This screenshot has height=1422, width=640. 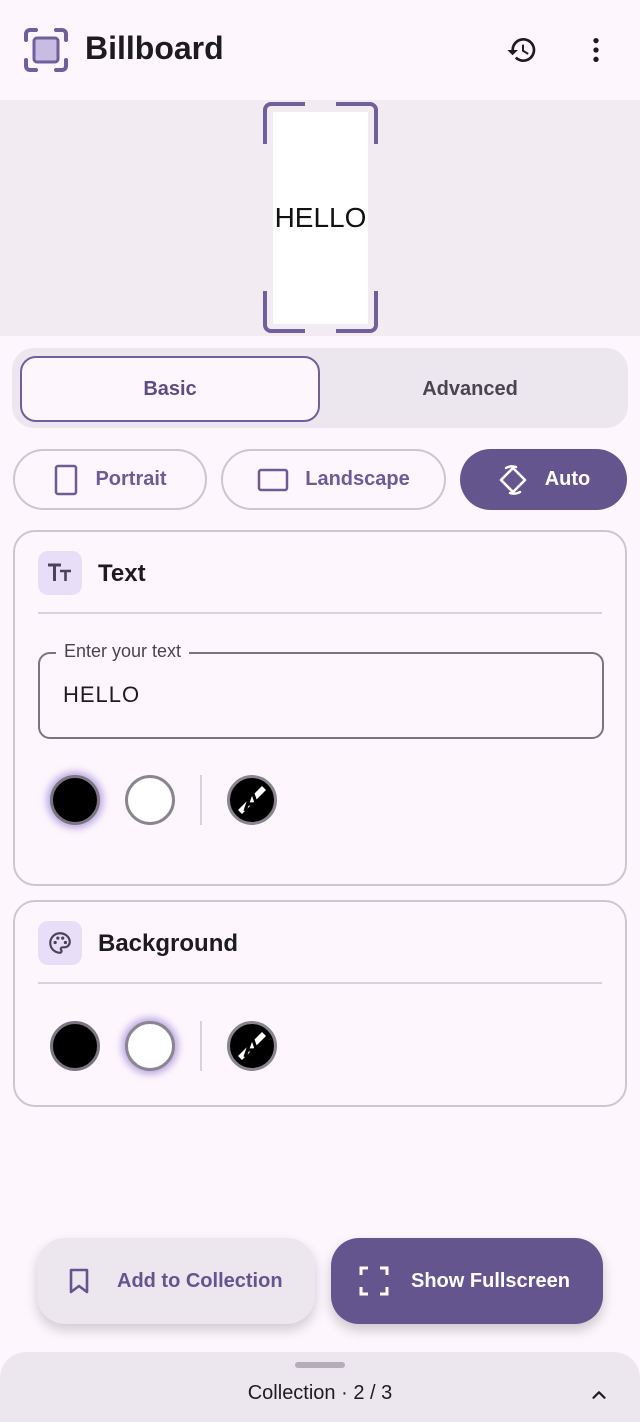 I want to click on preview-corner-bottom-right, so click(x=357, y=312).